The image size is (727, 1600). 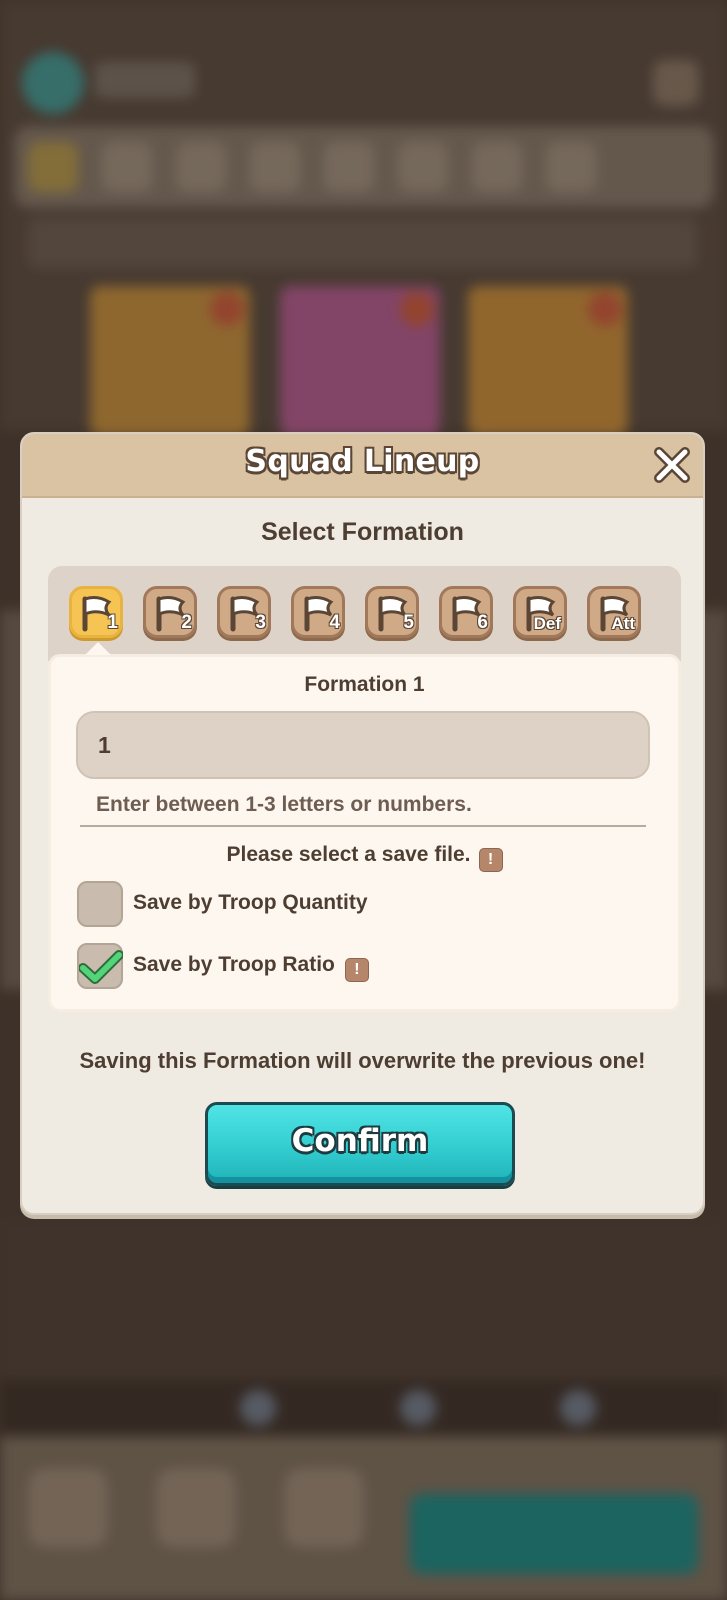 I want to click on modal-header: Squad Lineup, so click(x=362, y=466).